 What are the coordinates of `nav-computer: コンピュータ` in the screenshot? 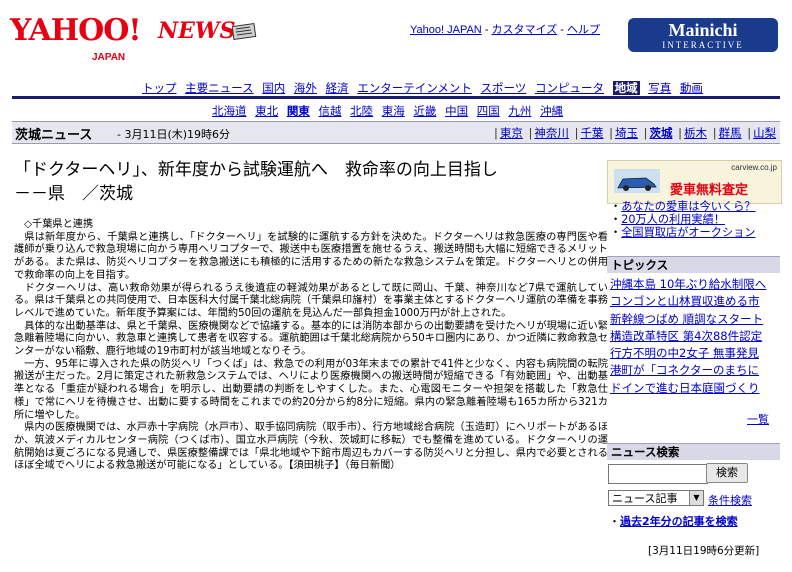 It's located at (569, 88).